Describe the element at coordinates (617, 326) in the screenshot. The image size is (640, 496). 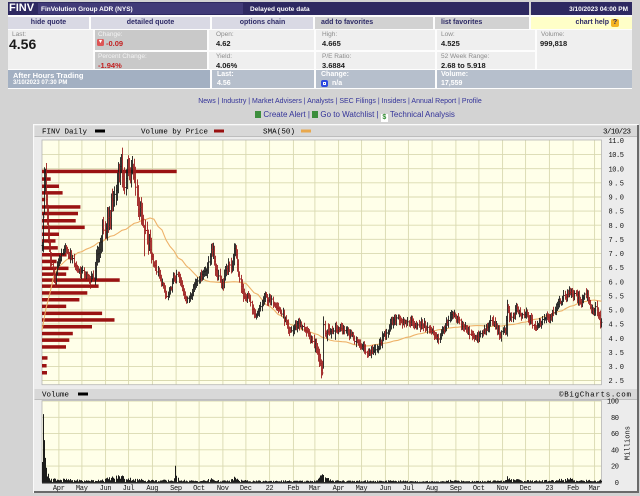
I see `svg-text: 4.5` at that location.